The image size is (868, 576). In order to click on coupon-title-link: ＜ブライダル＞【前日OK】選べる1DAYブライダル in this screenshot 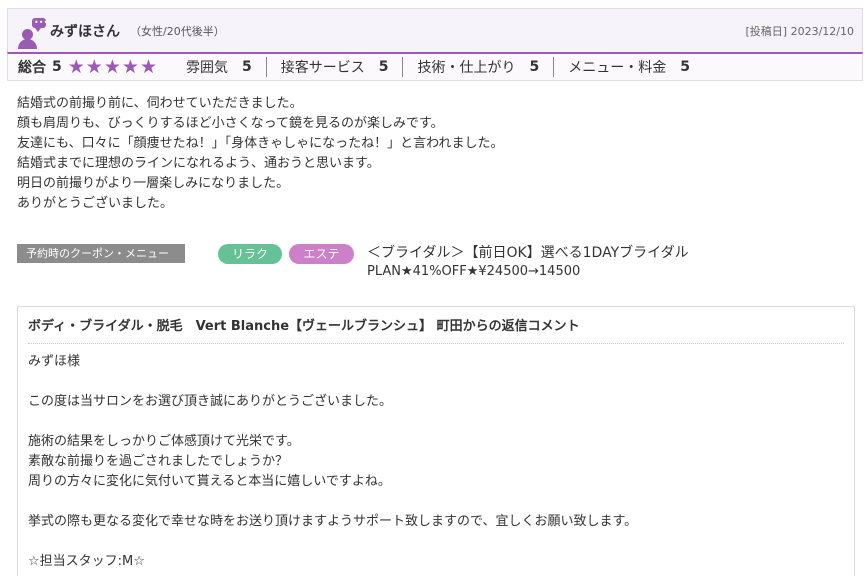, I will do `click(537, 253)`.